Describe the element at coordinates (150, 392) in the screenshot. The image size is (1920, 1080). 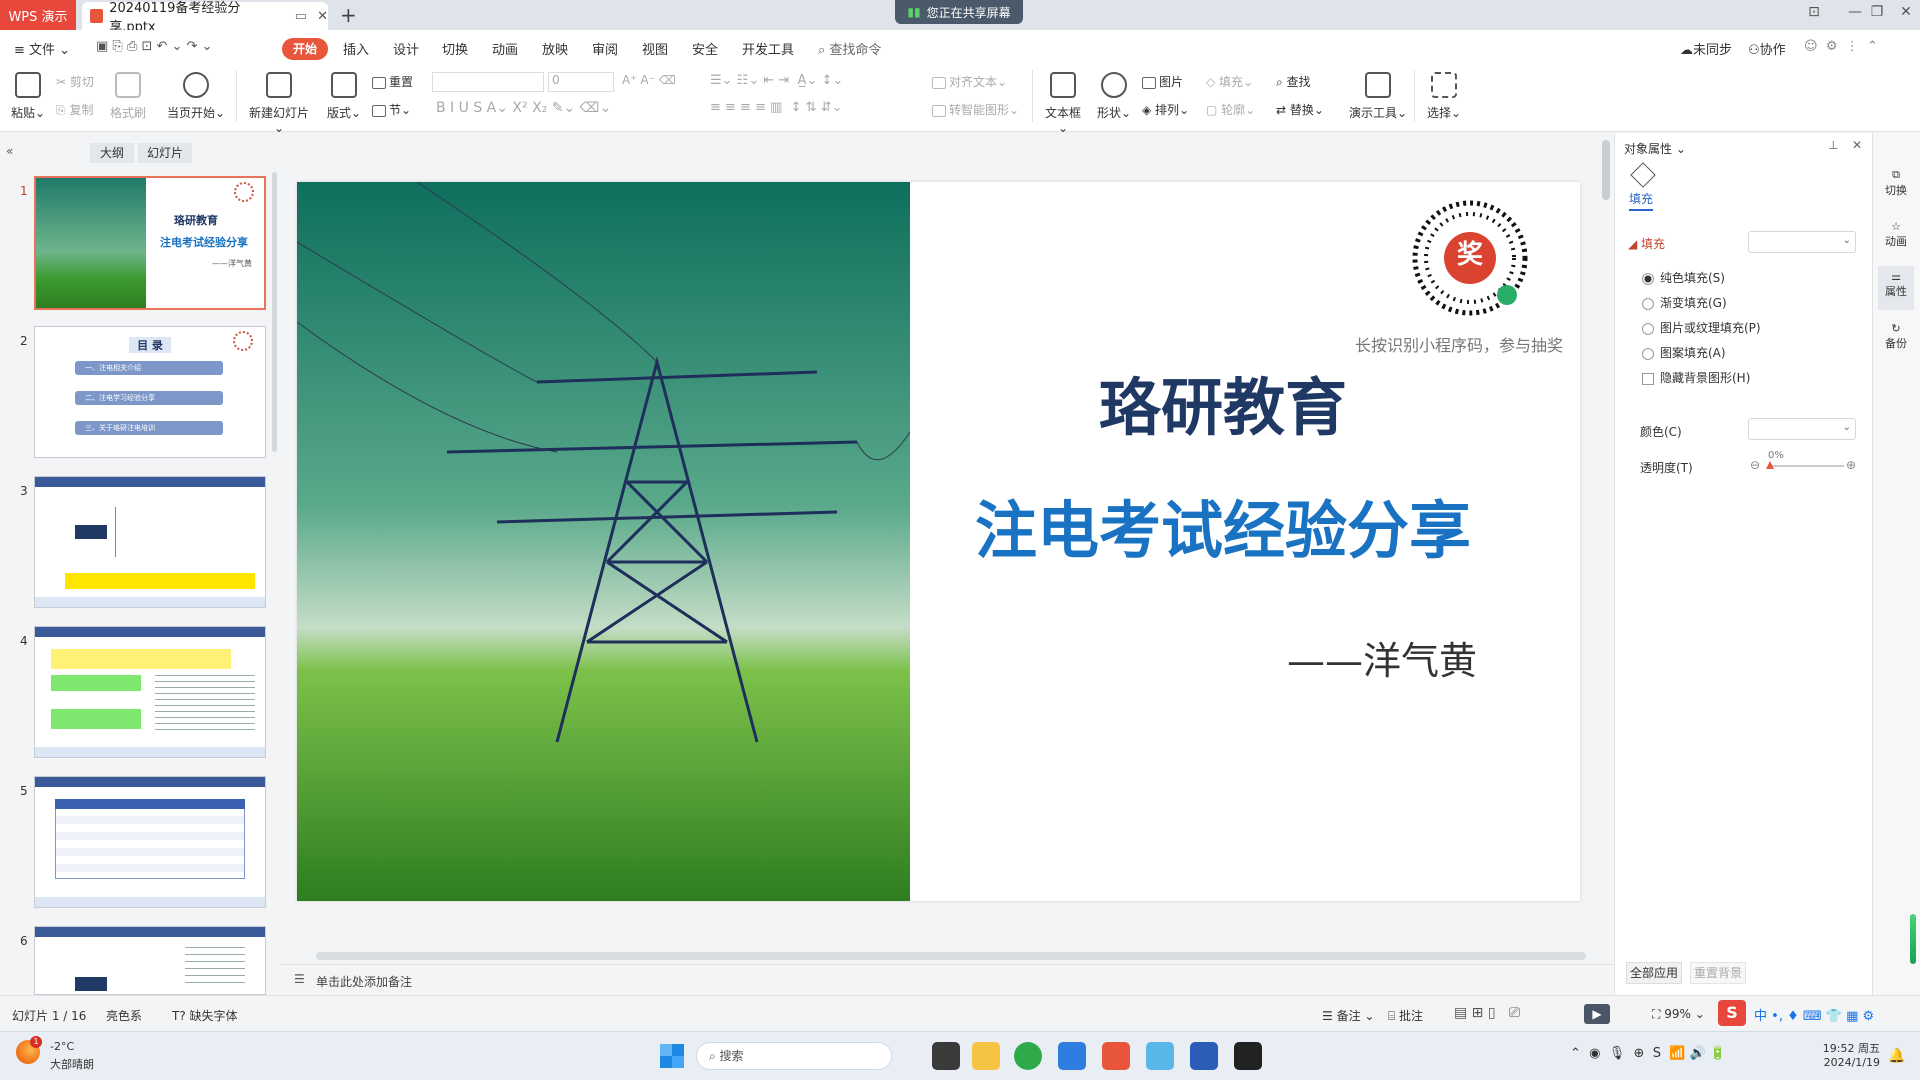
I see `slide-thumbnail-2: 目 录 一、注电相关介绍 二、注电学习经验分享 三、关于珞研注电培训` at that location.